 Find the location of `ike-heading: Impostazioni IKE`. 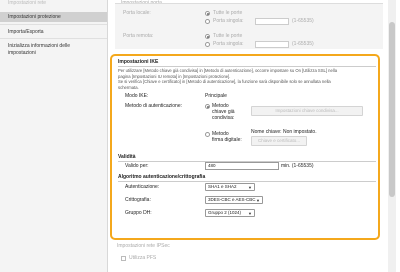

ike-heading: Impostazioni IKE is located at coordinates (247, 63).